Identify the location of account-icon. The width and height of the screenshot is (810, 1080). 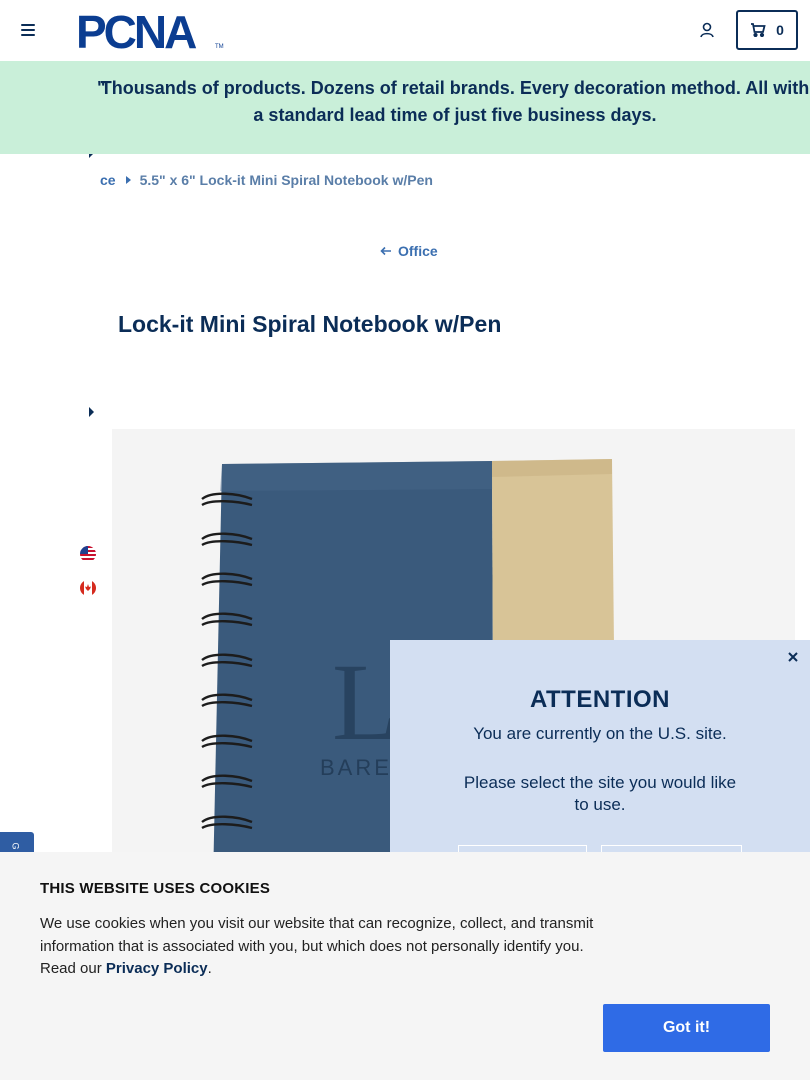
(707, 30).